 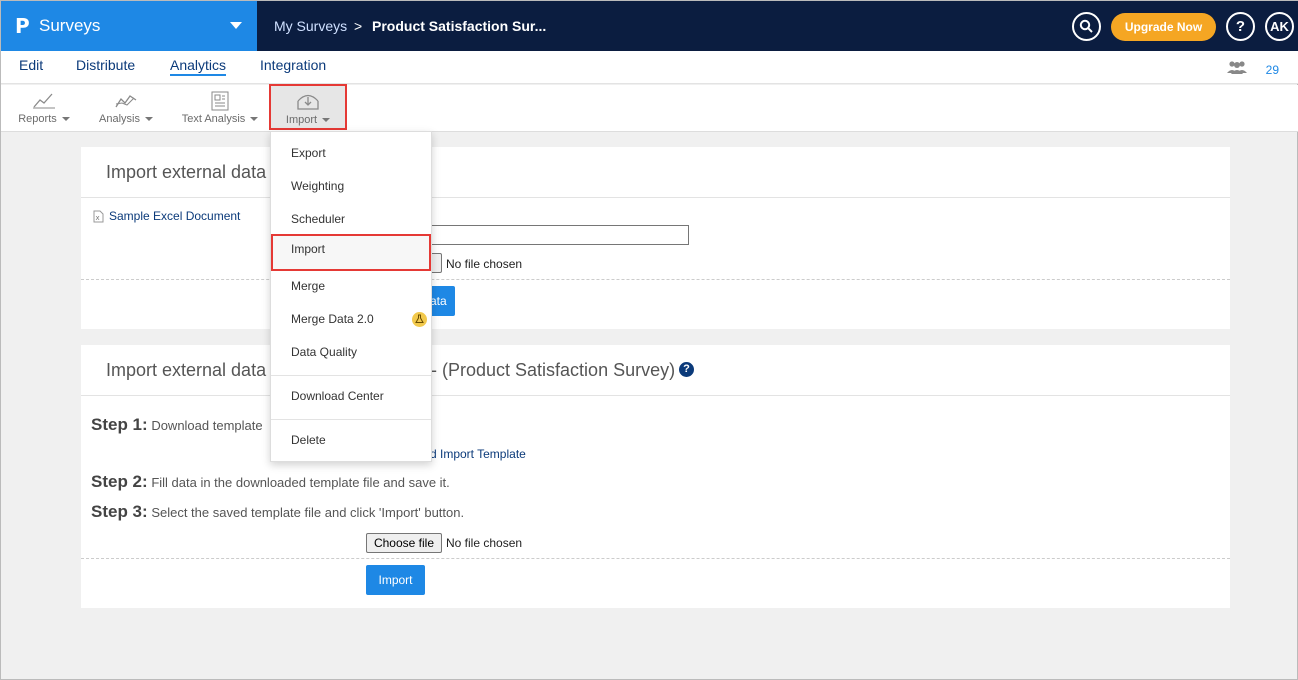 What do you see at coordinates (351, 440) in the screenshot?
I see `menu-item-delete: Delete` at bounding box center [351, 440].